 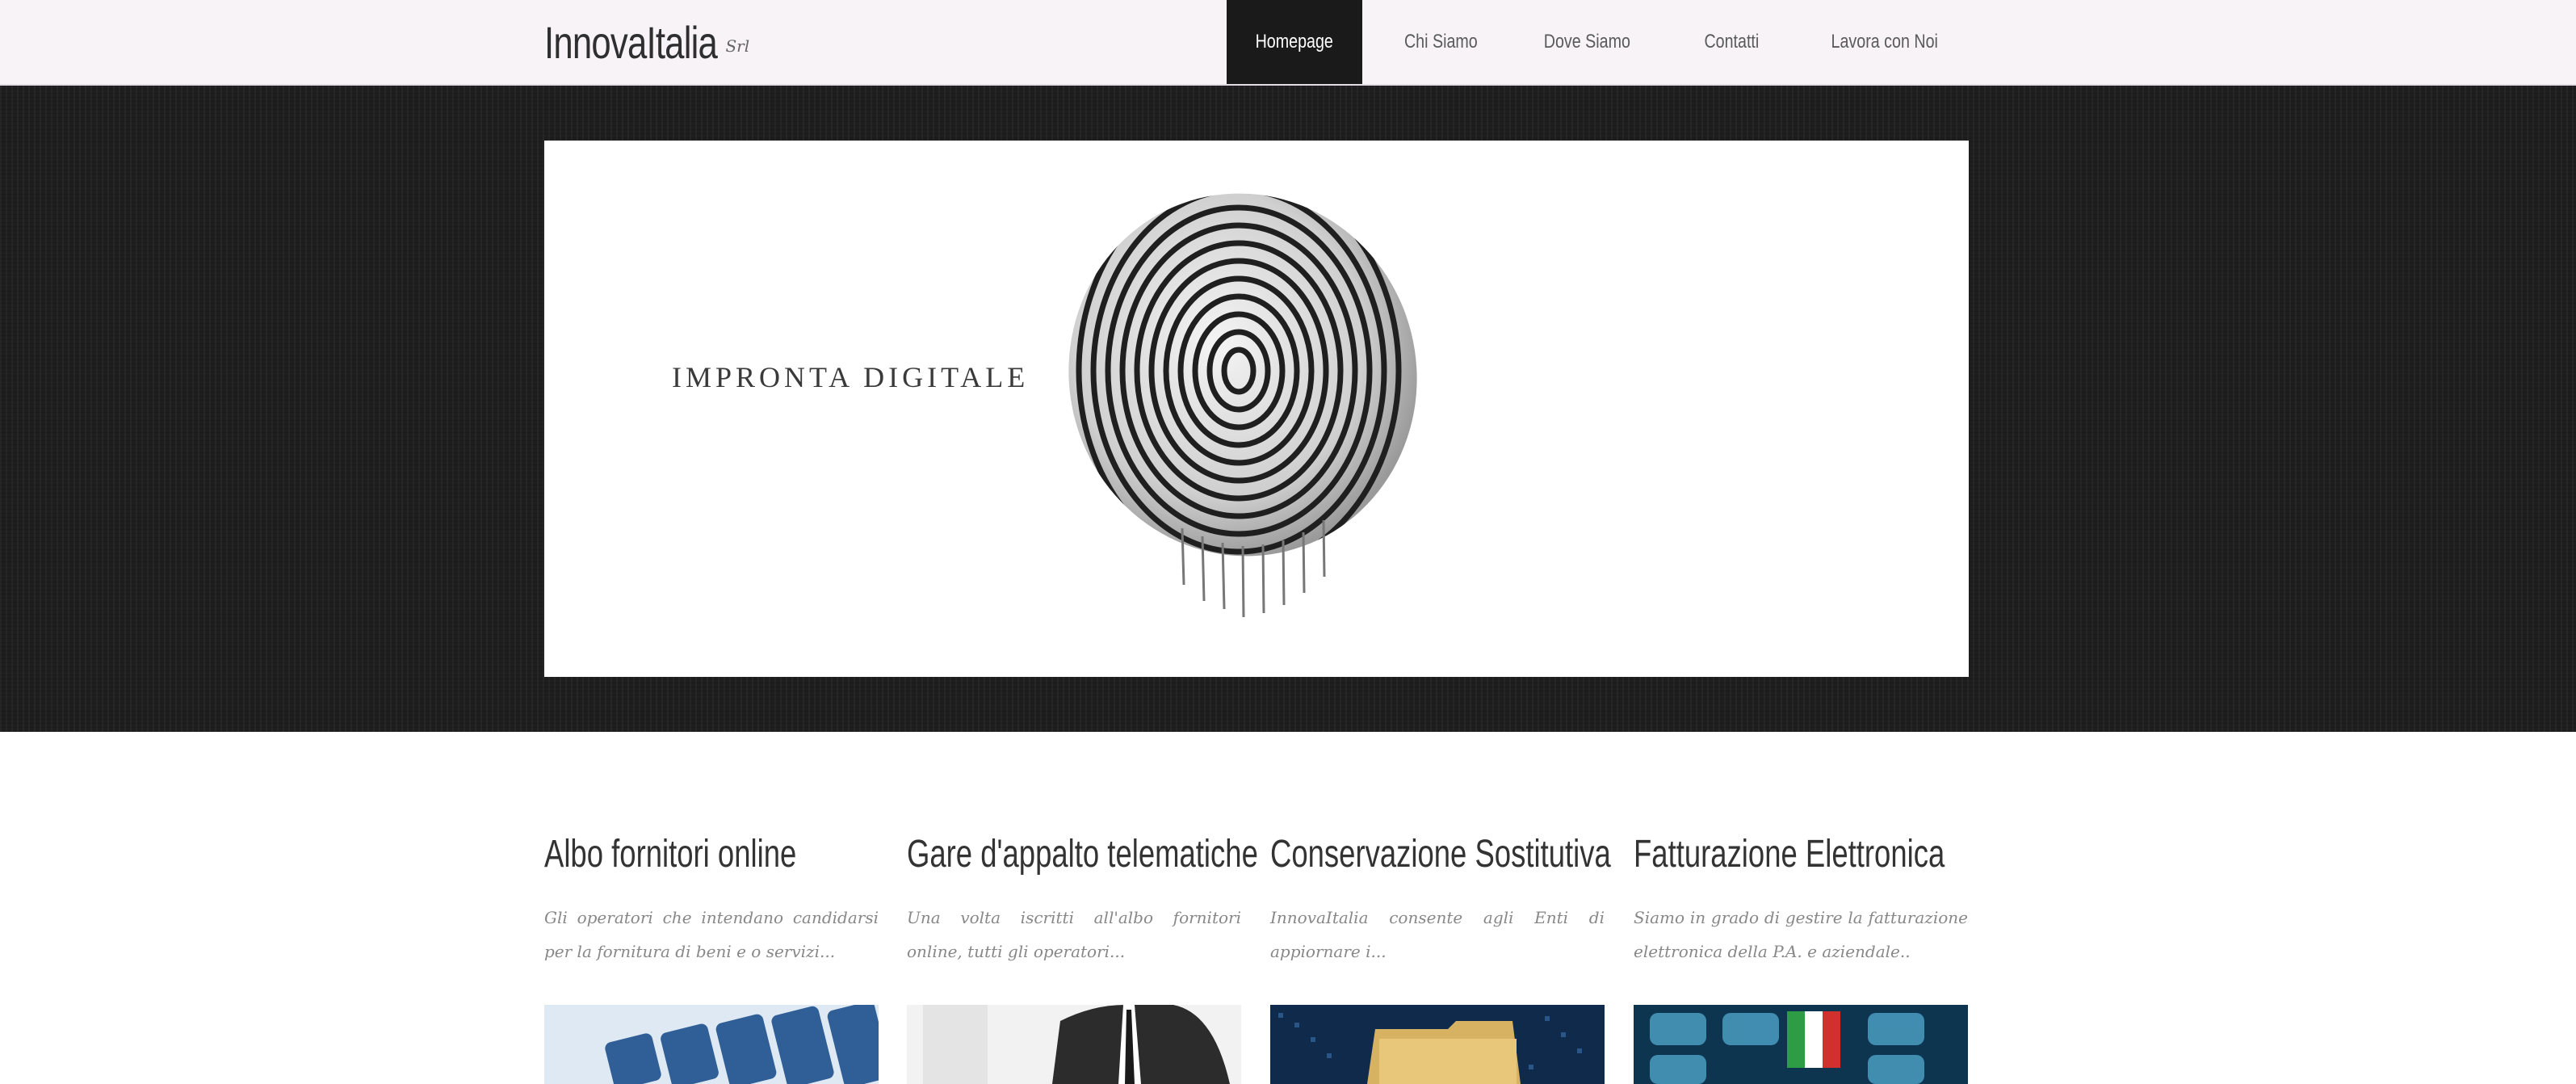 What do you see at coordinates (1437, 1044) in the screenshot?
I see `feature-image-folder` at bounding box center [1437, 1044].